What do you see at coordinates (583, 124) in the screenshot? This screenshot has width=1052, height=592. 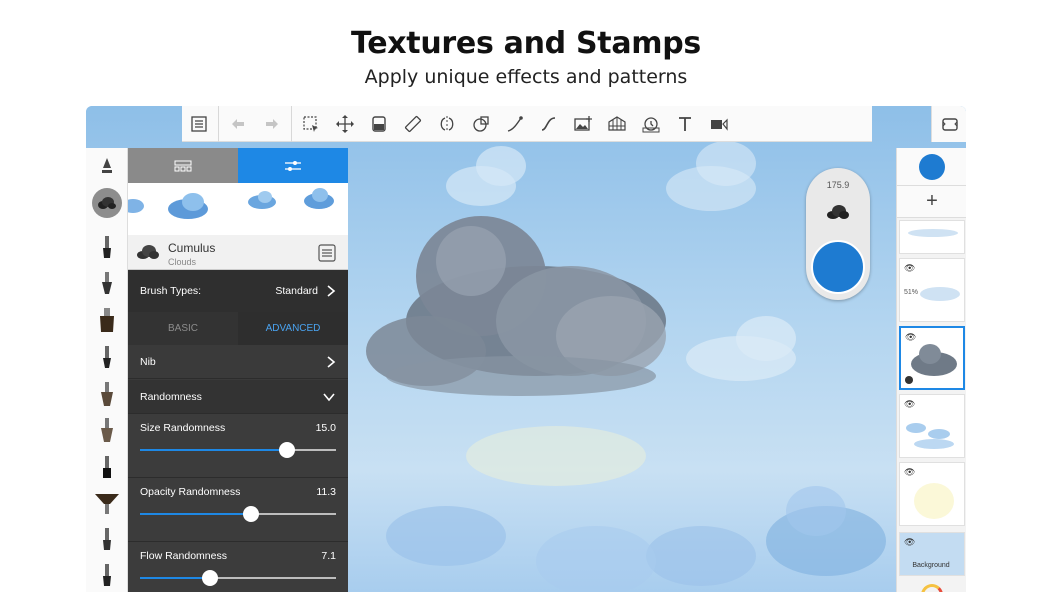 I see `image-insert-icon` at bounding box center [583, 124].